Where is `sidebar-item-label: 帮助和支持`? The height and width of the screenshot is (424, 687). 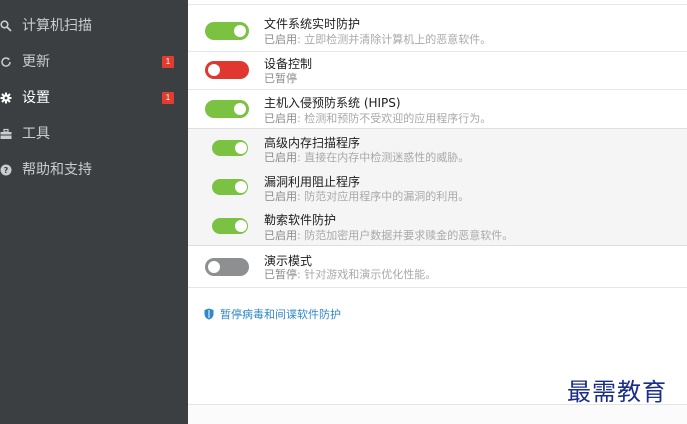
sidebar-item-label: 帮助和支持 is located at coordinates (57, 170).